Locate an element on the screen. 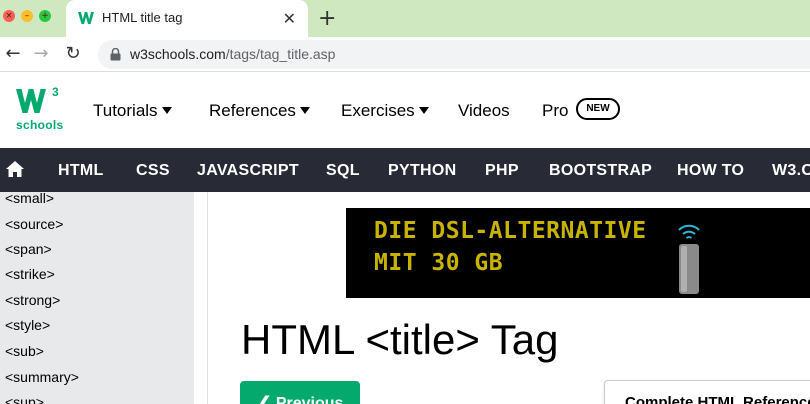  nav-references-label: References is located at coordinates (252, 110).